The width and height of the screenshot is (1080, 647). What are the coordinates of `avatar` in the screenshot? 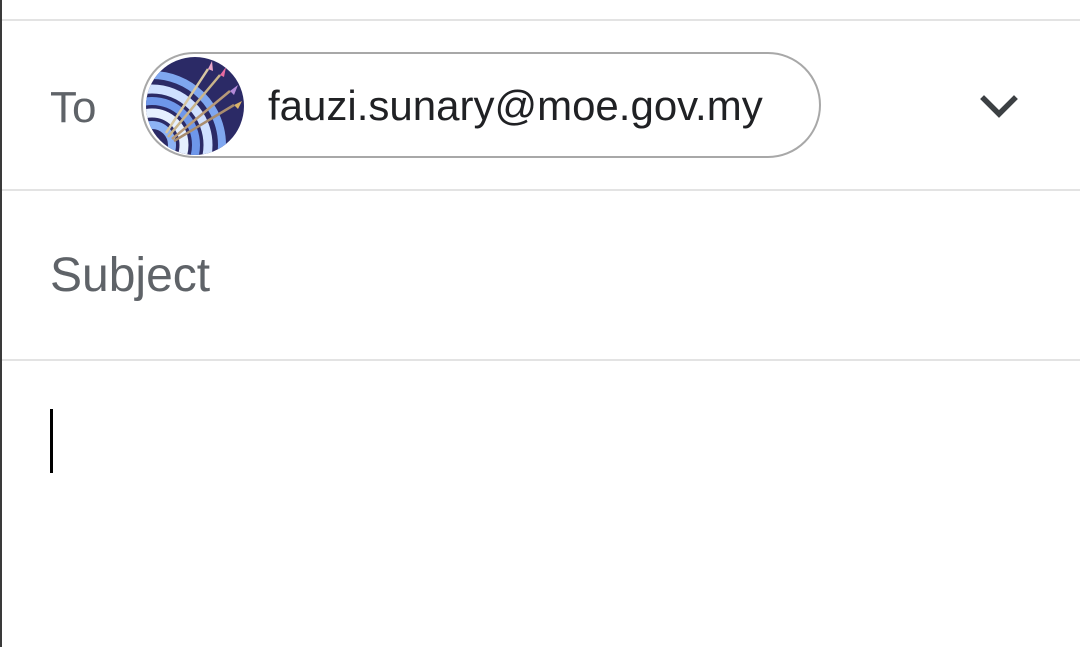 It's located at (195, 106).